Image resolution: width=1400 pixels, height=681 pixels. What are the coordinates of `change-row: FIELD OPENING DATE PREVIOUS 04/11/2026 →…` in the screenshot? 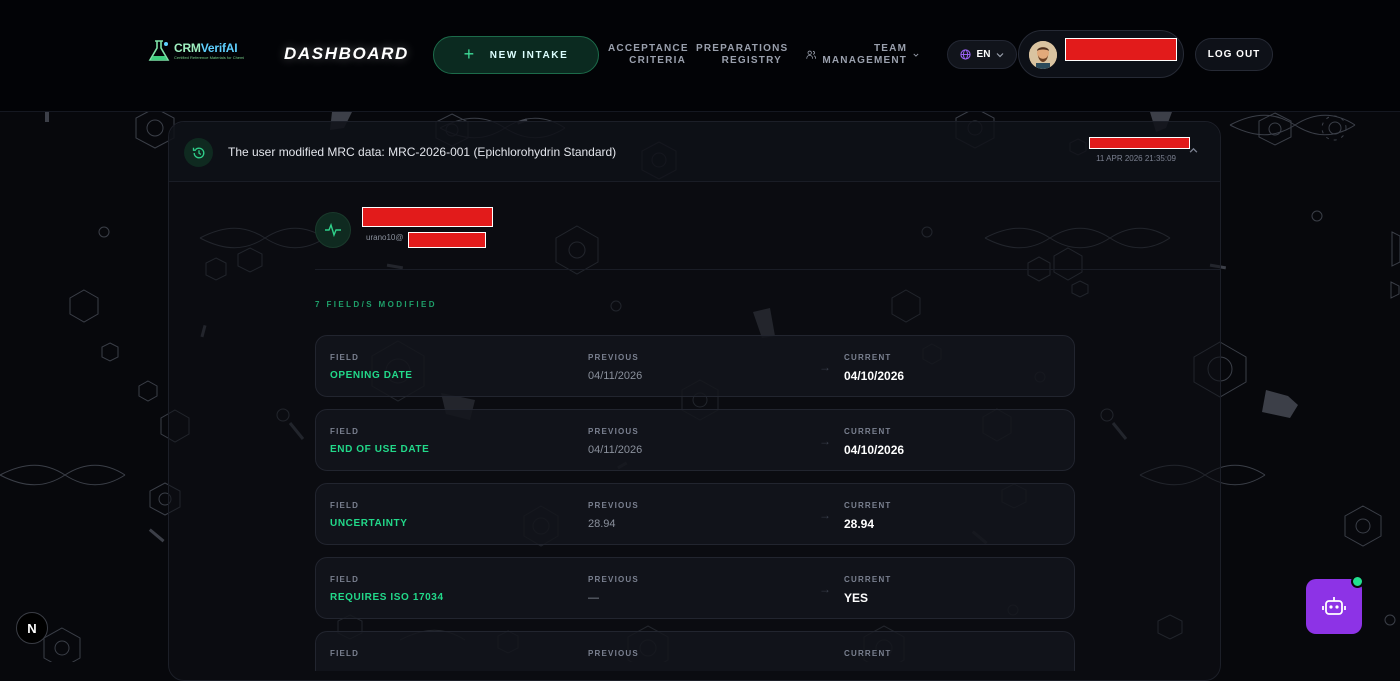 It's located at (695, 366).